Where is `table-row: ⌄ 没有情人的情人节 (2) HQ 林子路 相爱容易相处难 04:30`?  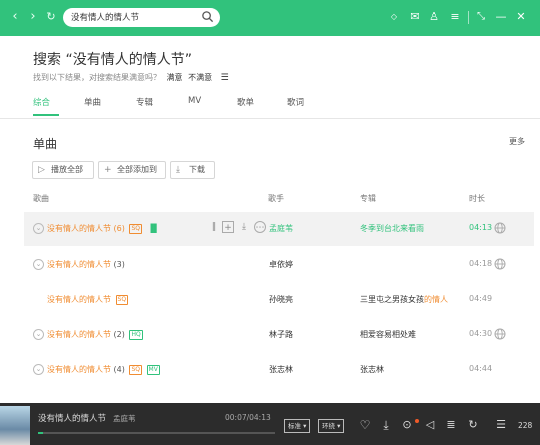 table-row: ⌄ 没有情人的情人节 (2) HQ 林子路 相爱容易相处难 04:30 is located at coordinates (279, 335).